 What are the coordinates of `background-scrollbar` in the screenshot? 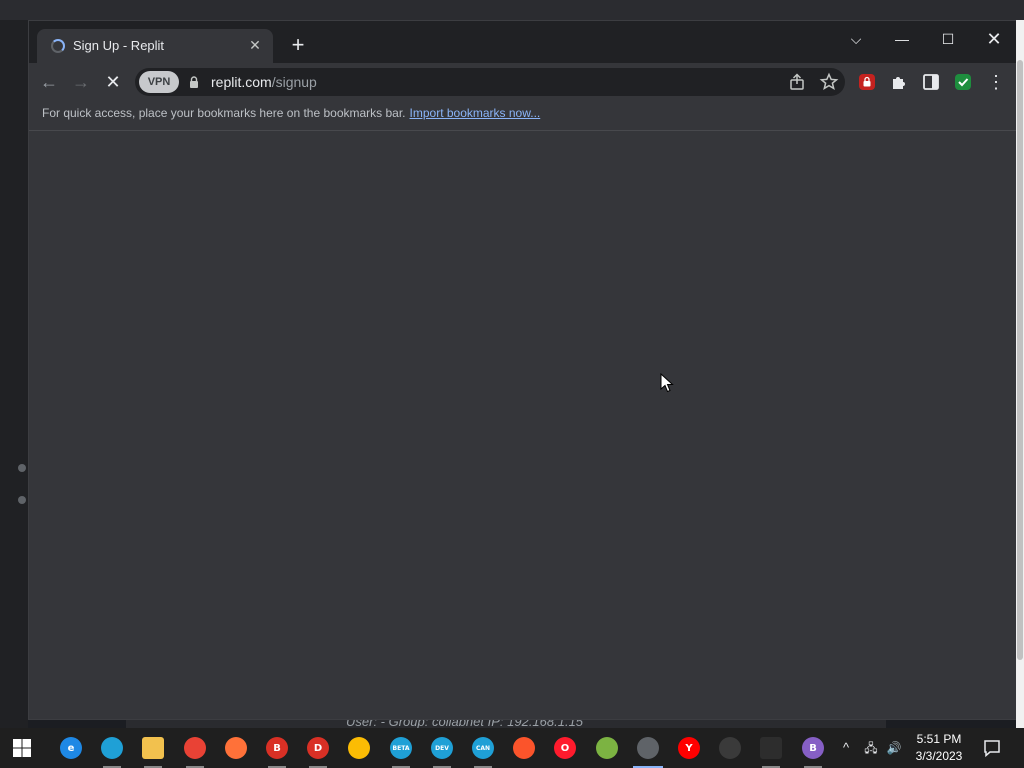 It's located at (1020, 374).